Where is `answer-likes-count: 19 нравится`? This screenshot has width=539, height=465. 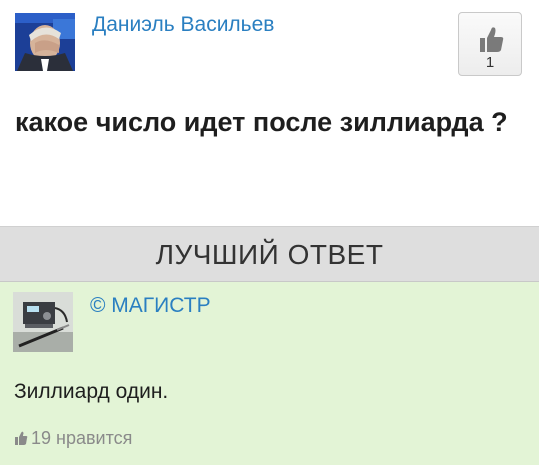 answer-likes-count: 19 нравится is located at coordinates (82, 438).